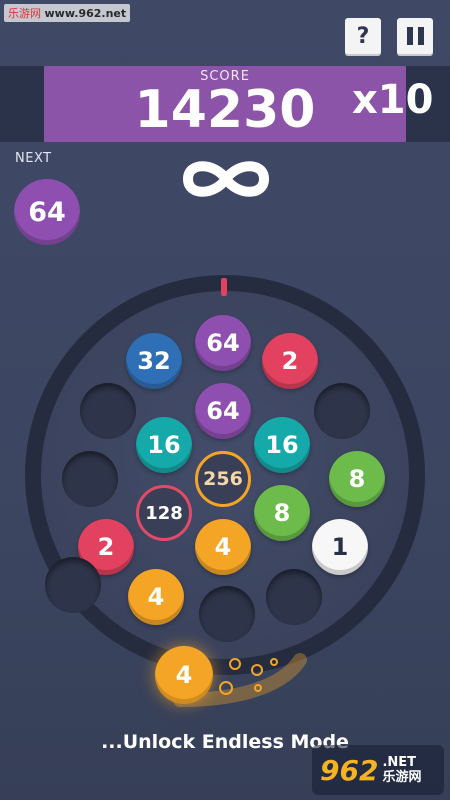 This screenshot has width=450, height=800. Describe the element at coordinates (402, 777) in the screenshot. I see `watermark-logo-cn: 乐游网` at that location.